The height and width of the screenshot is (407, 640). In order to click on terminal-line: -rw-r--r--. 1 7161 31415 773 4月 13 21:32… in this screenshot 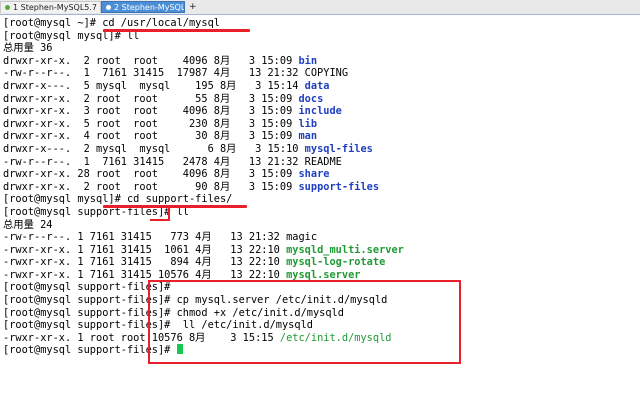, I will do `click(321, 237)`.